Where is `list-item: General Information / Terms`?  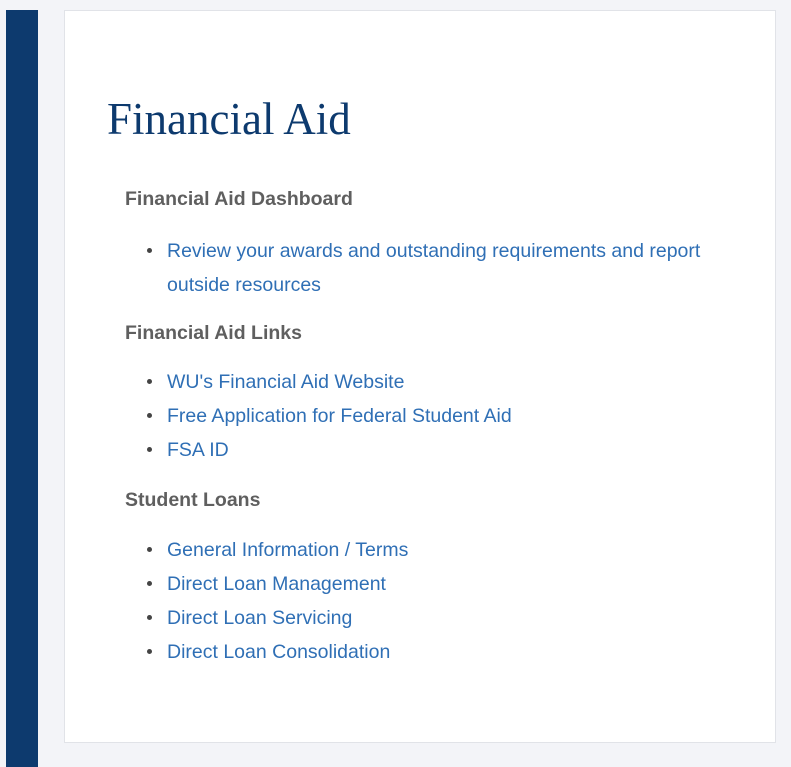
list-item: General Information / Terms is located at coordinates (435, 550).